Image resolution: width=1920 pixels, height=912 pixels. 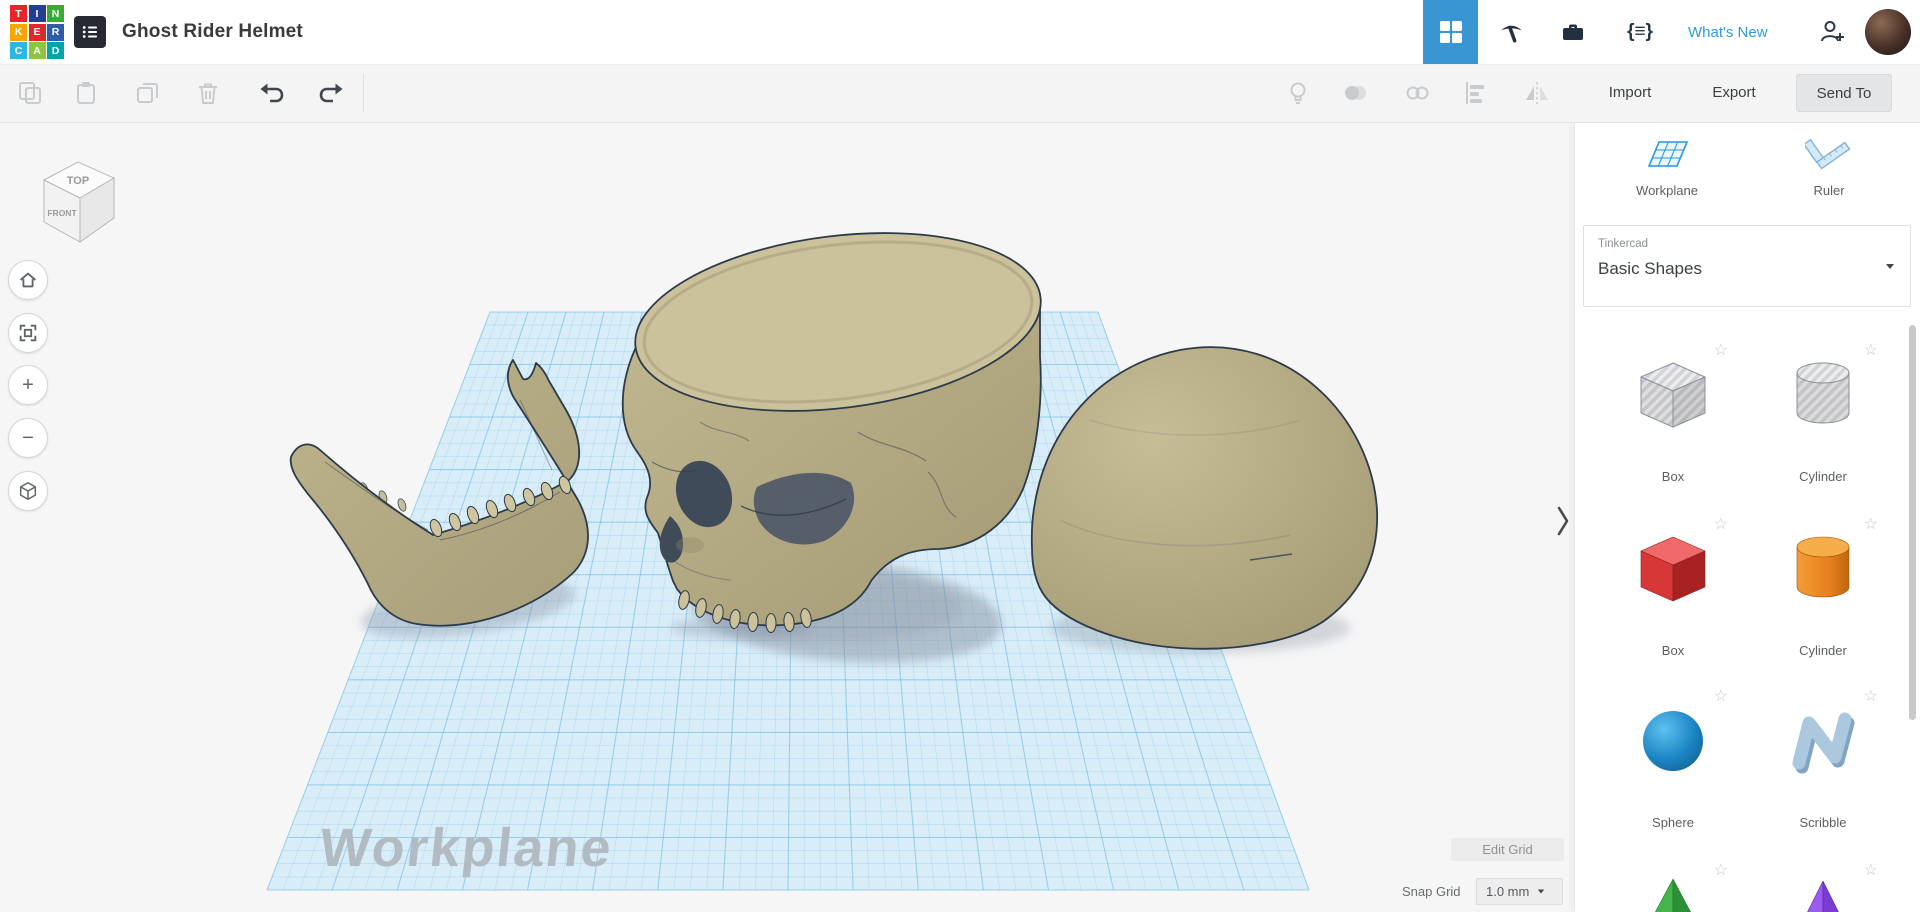 I want to click on shape-tile-orange-cylinder: ☆ Cylinder, so click(x=1823, y=593).